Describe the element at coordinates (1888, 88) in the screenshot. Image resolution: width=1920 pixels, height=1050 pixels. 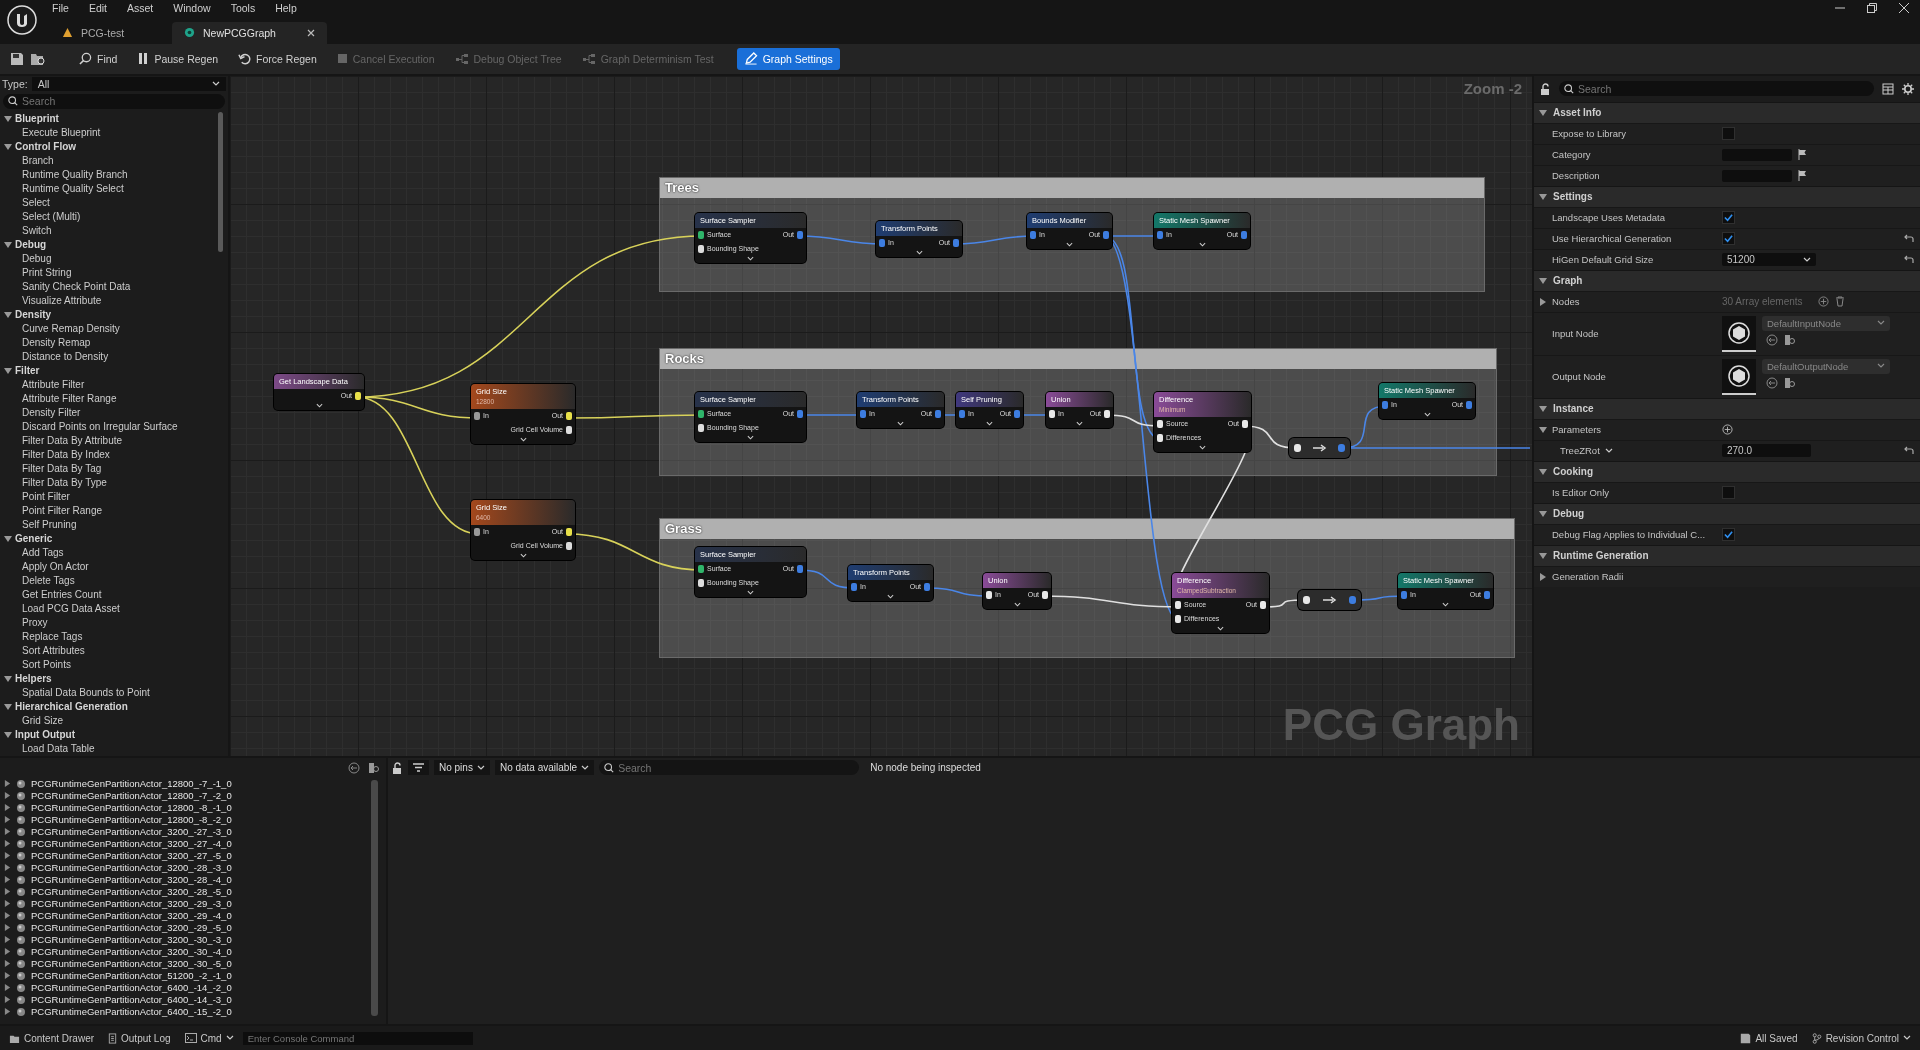
I see `table-icon` at that location.